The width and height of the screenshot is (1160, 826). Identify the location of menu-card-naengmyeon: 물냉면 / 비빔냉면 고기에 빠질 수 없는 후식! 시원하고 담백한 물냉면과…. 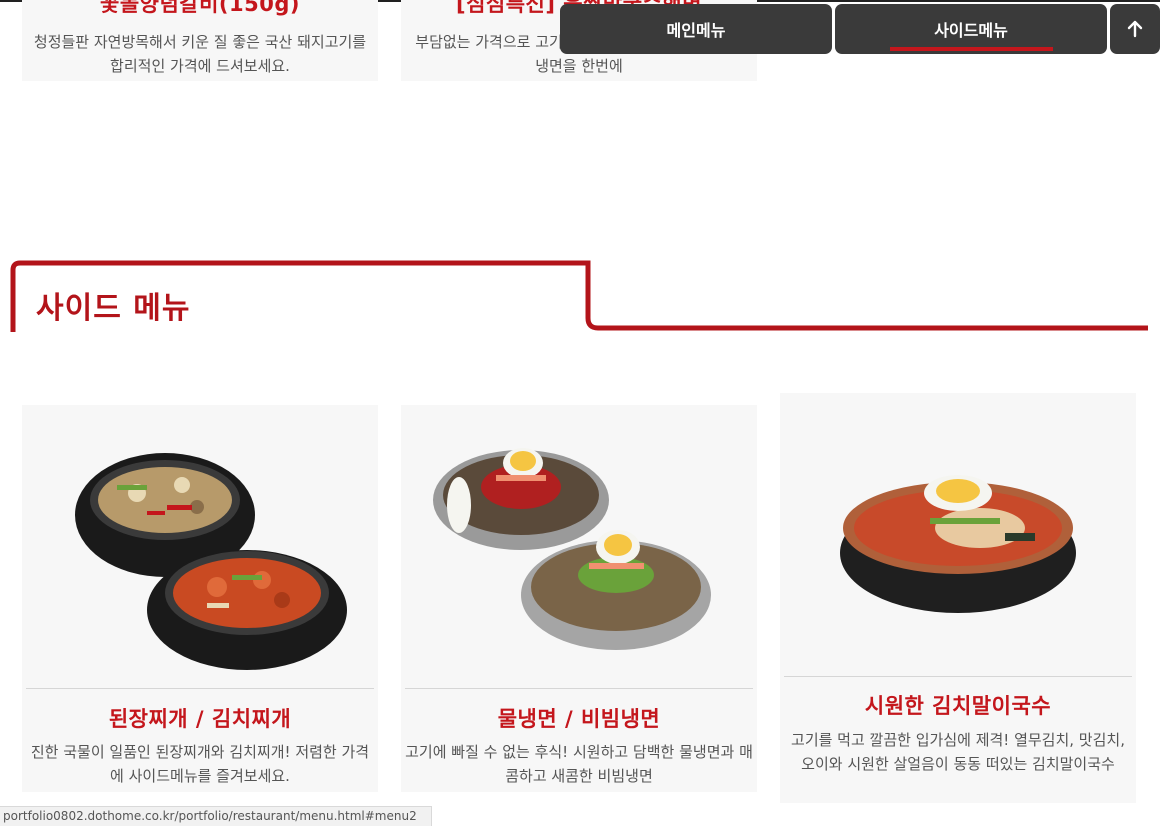
(579, 598).